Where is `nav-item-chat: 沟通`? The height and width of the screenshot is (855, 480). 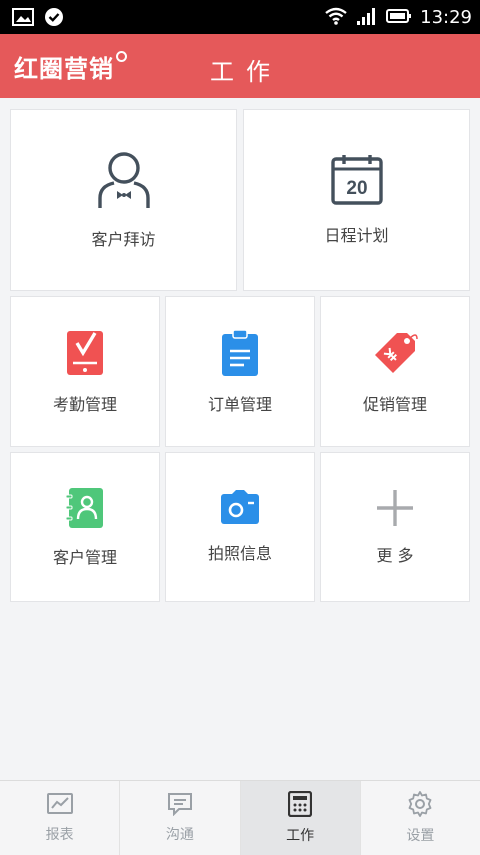 nav-item-chat: 沟通 is located at coordinates (180, 818).